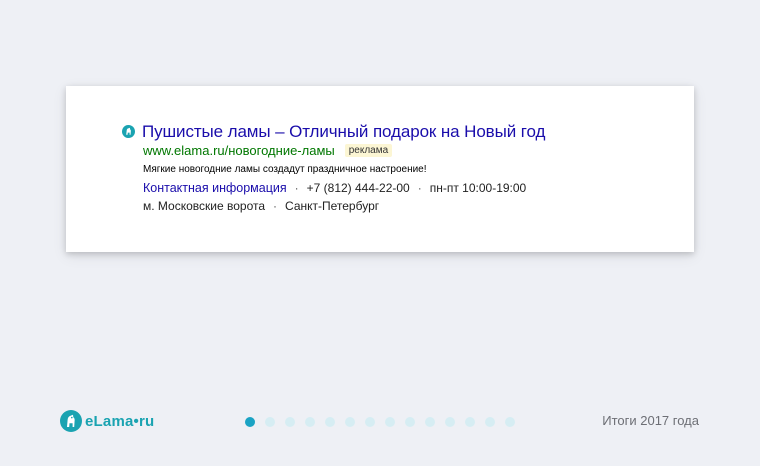  I want to click on slide-pagination, so click(385, 422).